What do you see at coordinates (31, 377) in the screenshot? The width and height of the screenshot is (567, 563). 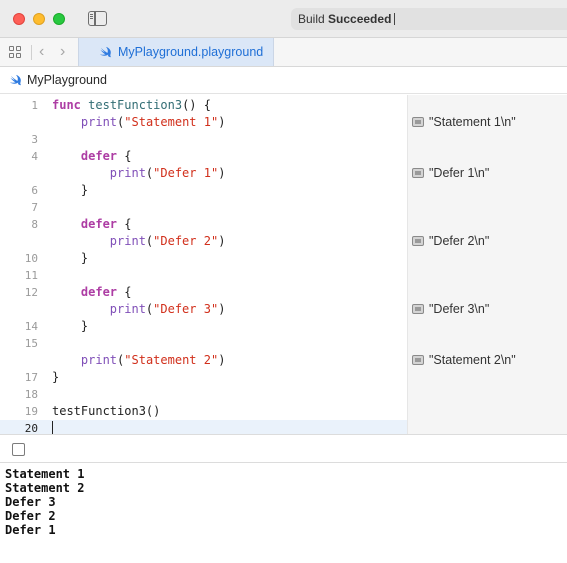 I see `line-number: 17` at bounding box center [31, 377].